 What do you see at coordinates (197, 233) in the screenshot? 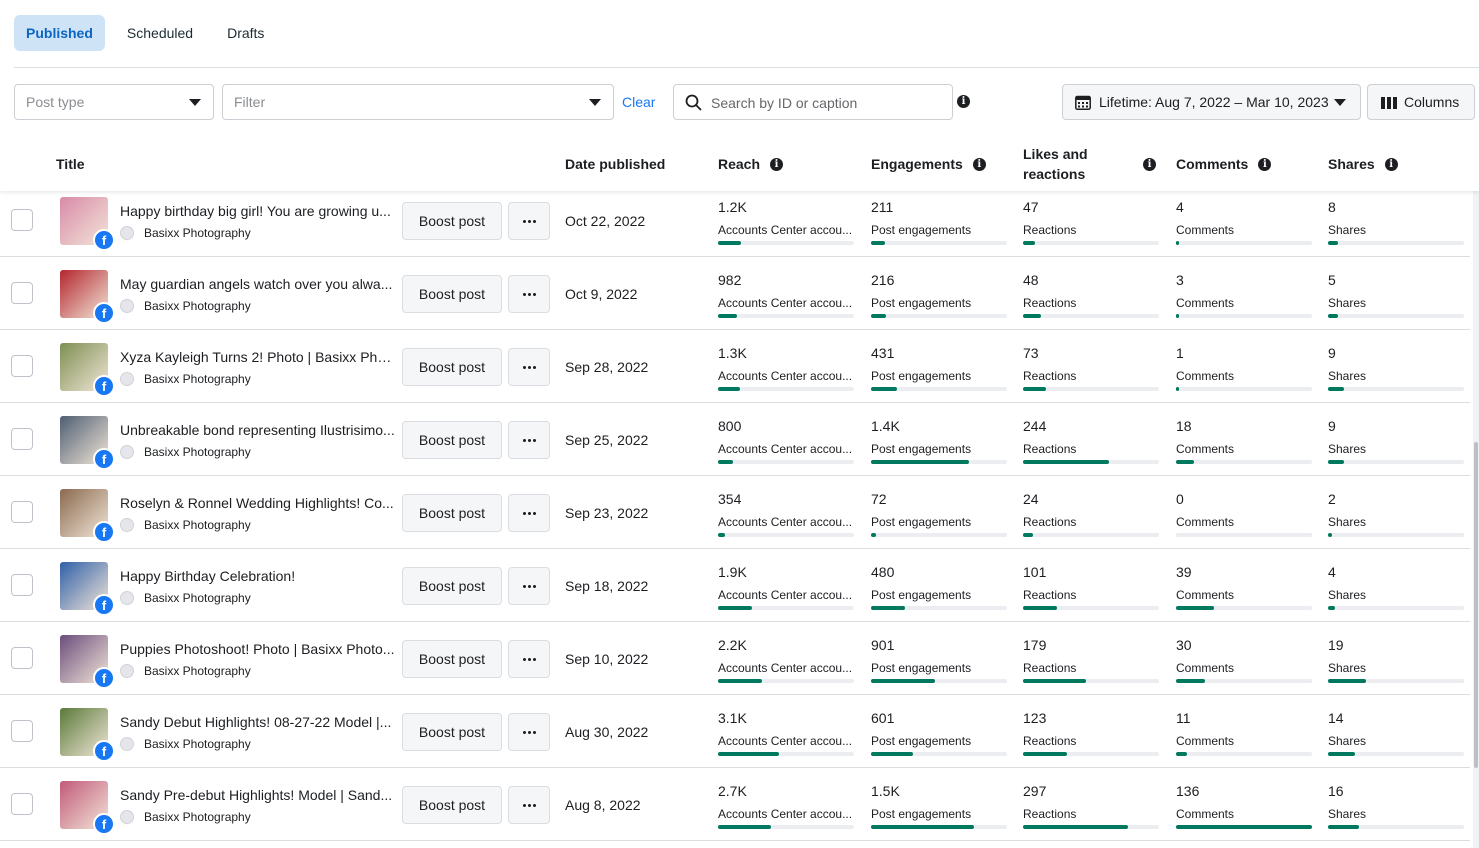
I see `page-name: Basixx Photography` at bounding box center [197, 233].